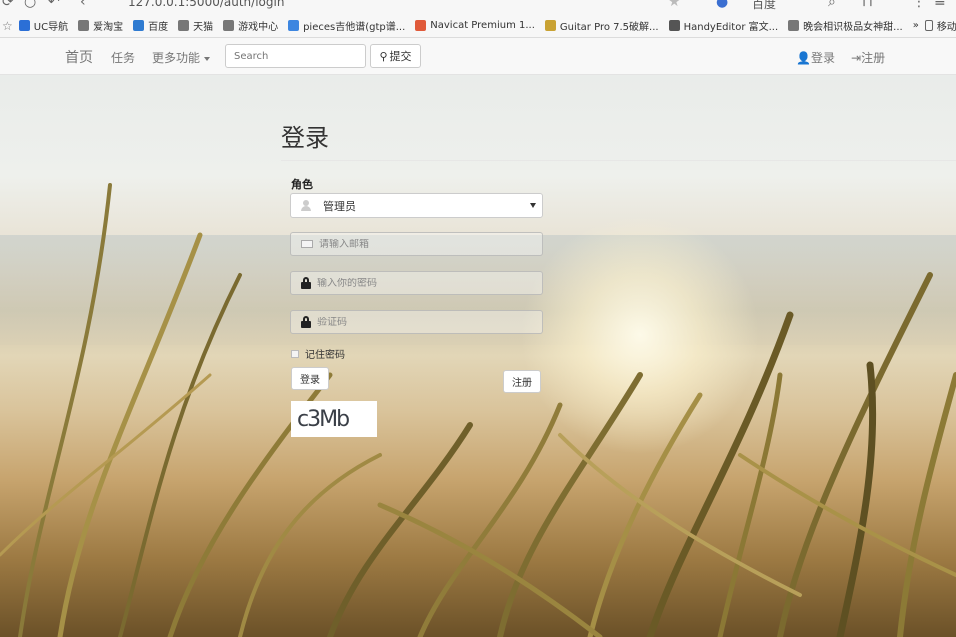 The image size is (956, 637). What do you see at coordinates (868, 57) in the screenshot?
I see `nav-register: ⇥注册` at bounding box center [868, 57].